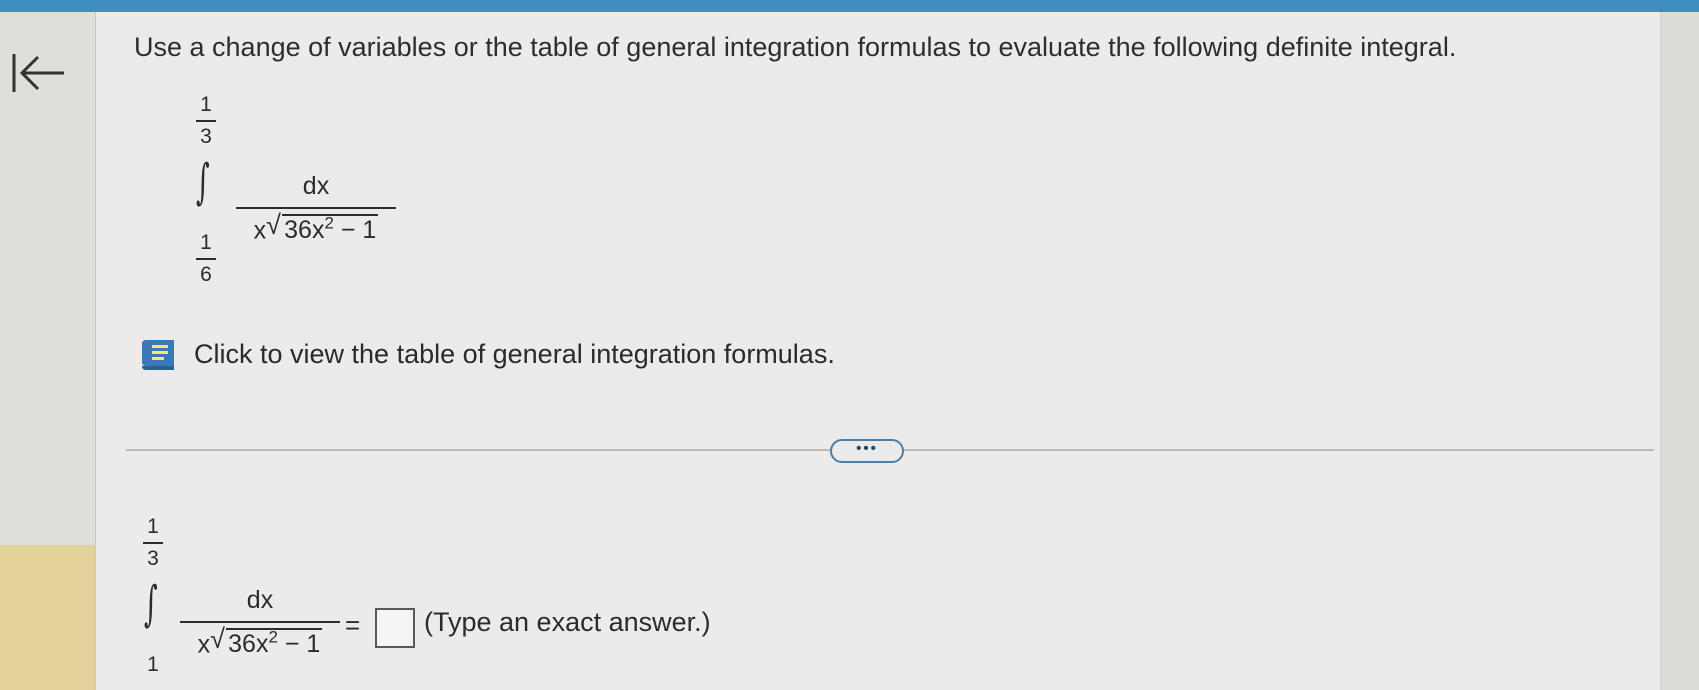 The image size is (1699, 690). I want to click on radicand: 36x2 − 1, so click(330, 229).